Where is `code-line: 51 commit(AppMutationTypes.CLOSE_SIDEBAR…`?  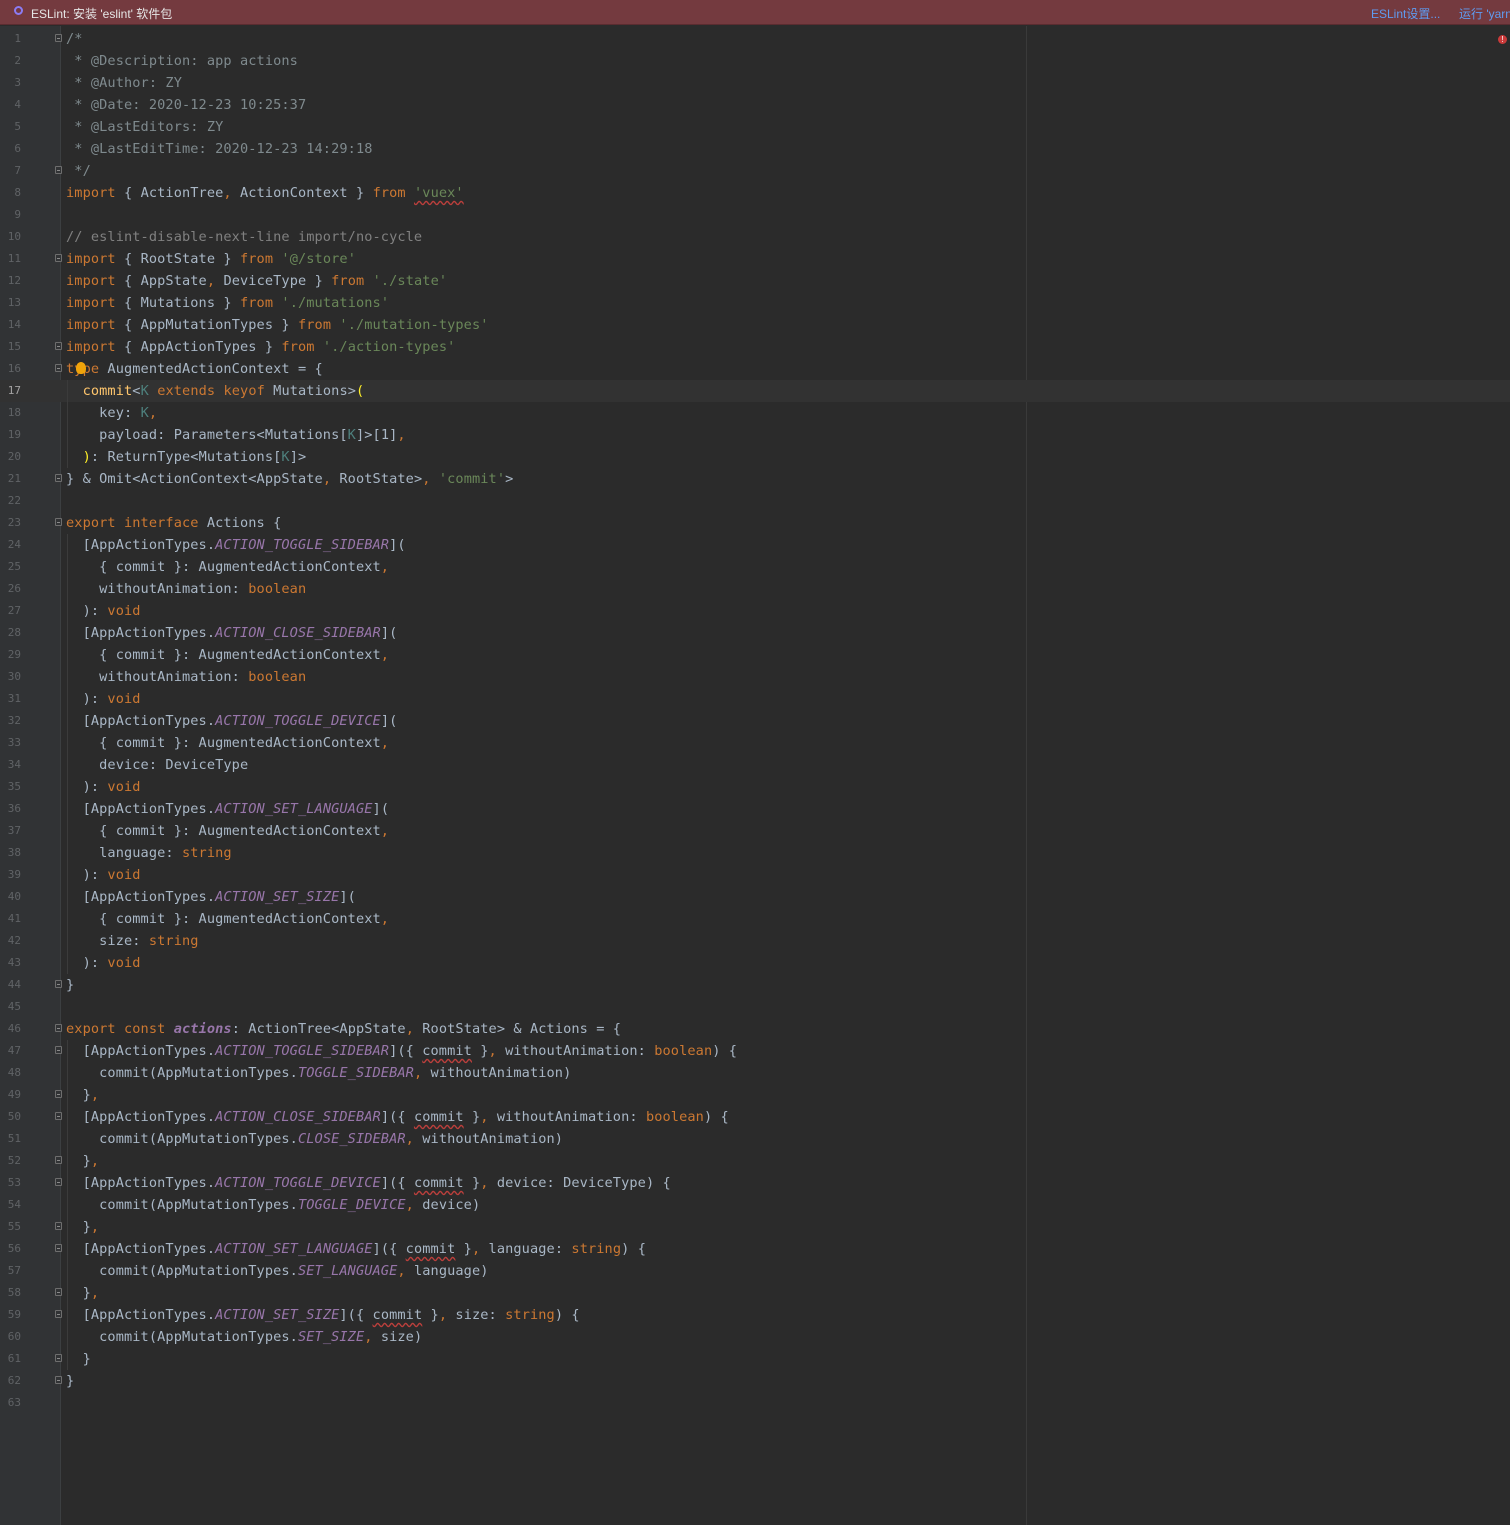 code-line: 51 commit(AppMutationTypes.CLOSE_SIDEBAR… is located at coordinates (755, 1139).